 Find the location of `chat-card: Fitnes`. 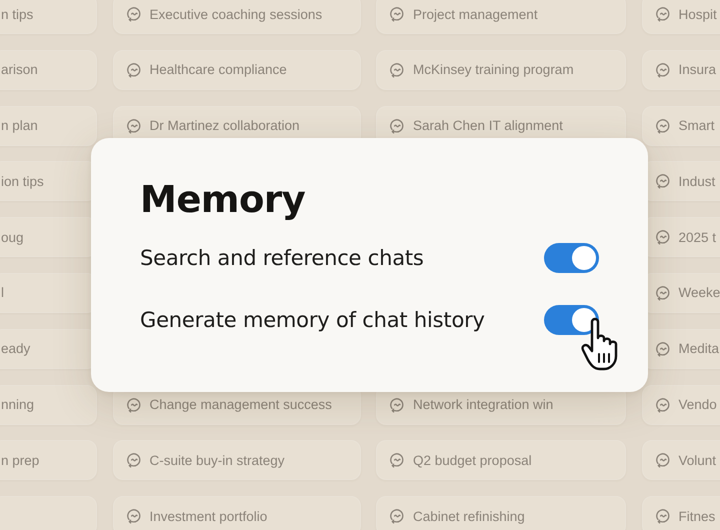

chat-card: Fitnes is located at coordinates (681, 513).